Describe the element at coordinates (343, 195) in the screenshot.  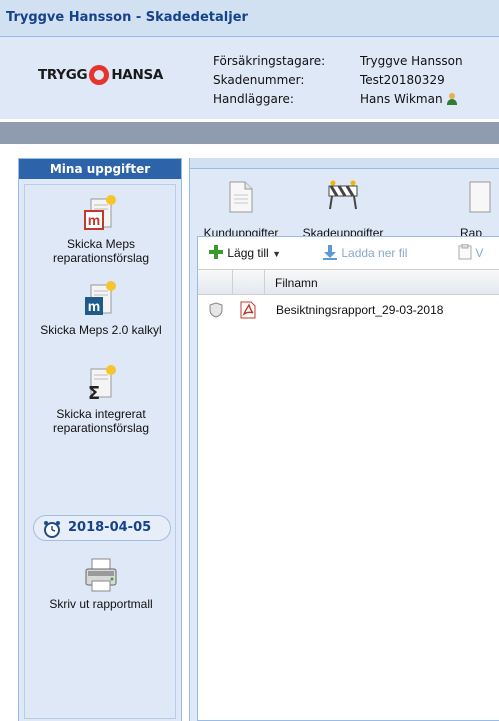
I see `roadblock-icon` at that location.